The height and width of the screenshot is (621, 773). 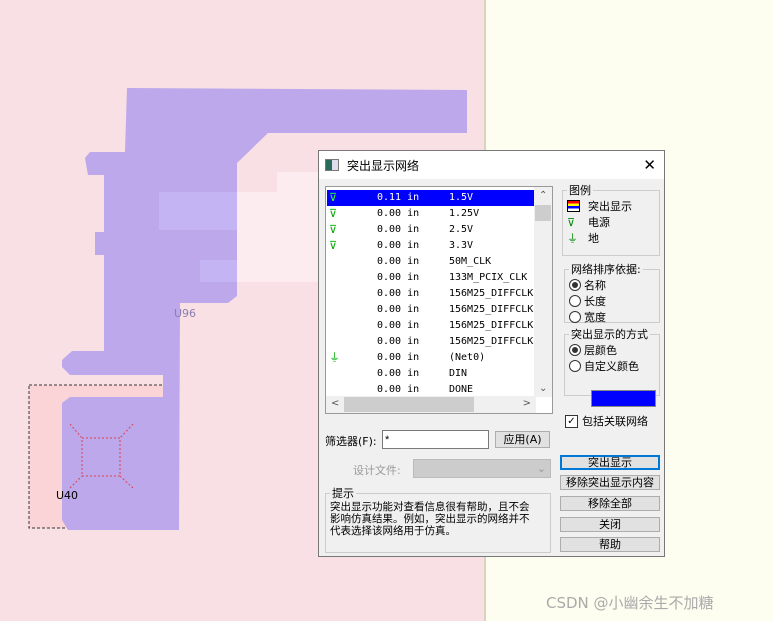 I want to click on dialog-title: 突出显示网络, so click(x=383, y=165).